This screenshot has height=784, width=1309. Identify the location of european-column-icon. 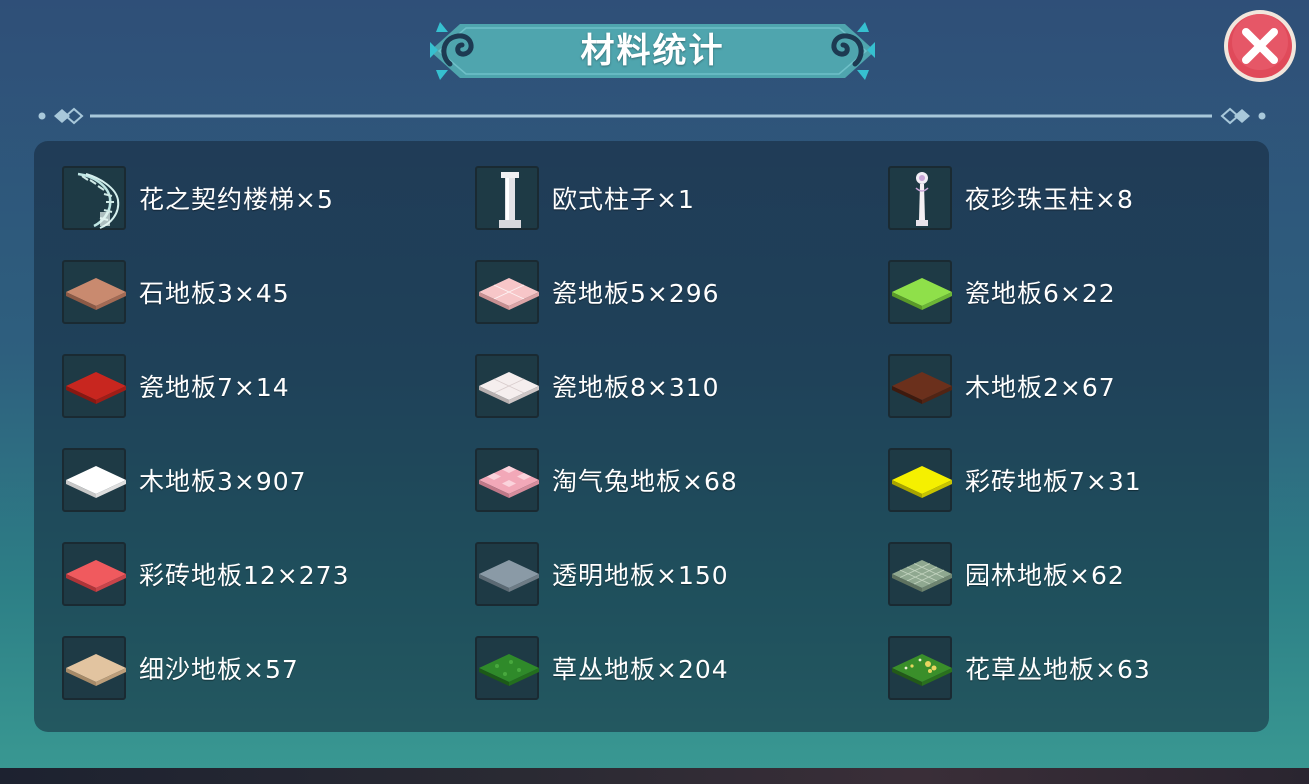
(510, 200).